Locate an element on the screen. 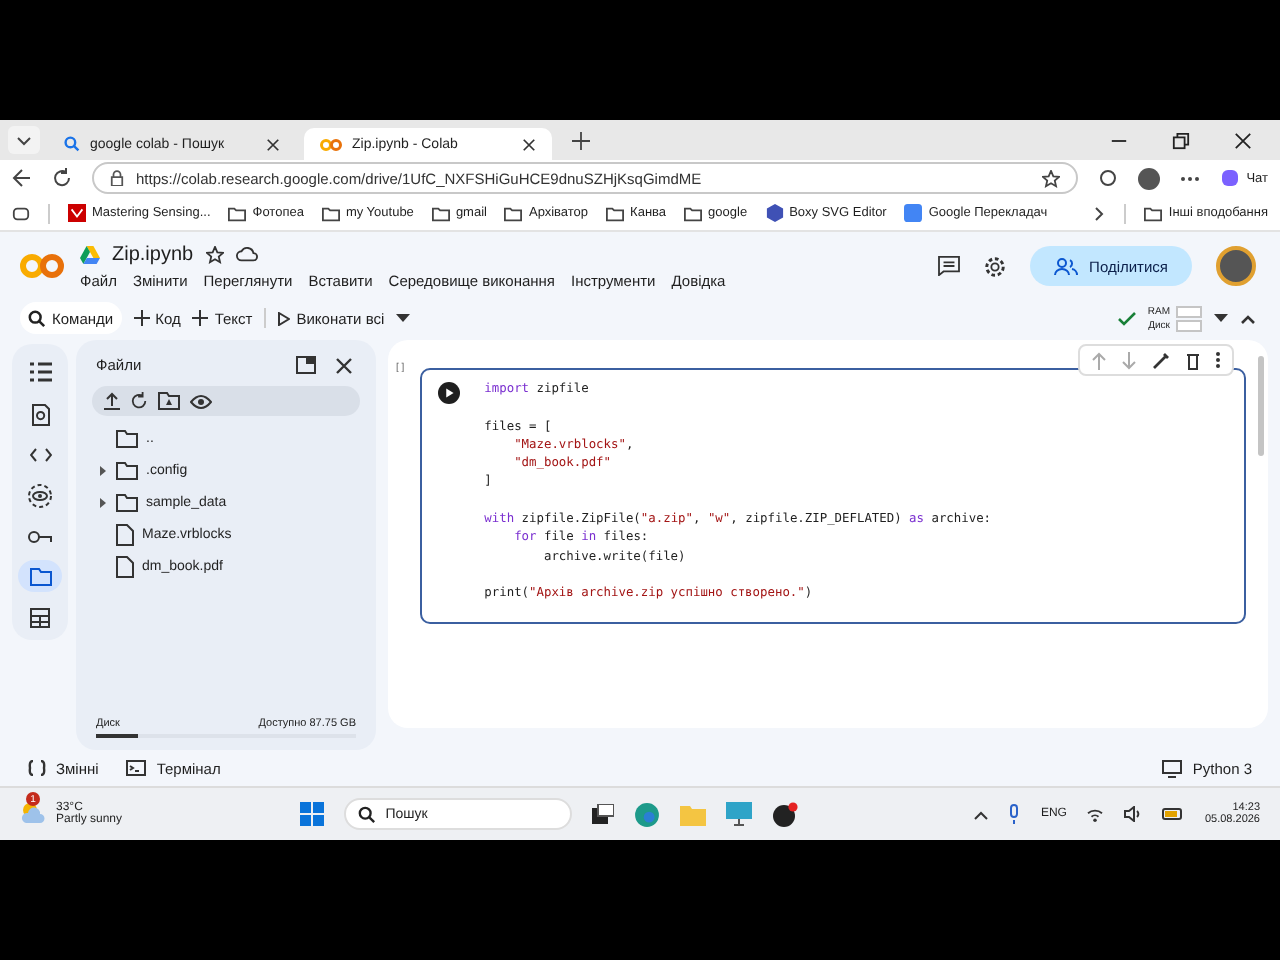 This screenshot has width=1280, height=960. lock-icon is located at coordinates (117, 178).